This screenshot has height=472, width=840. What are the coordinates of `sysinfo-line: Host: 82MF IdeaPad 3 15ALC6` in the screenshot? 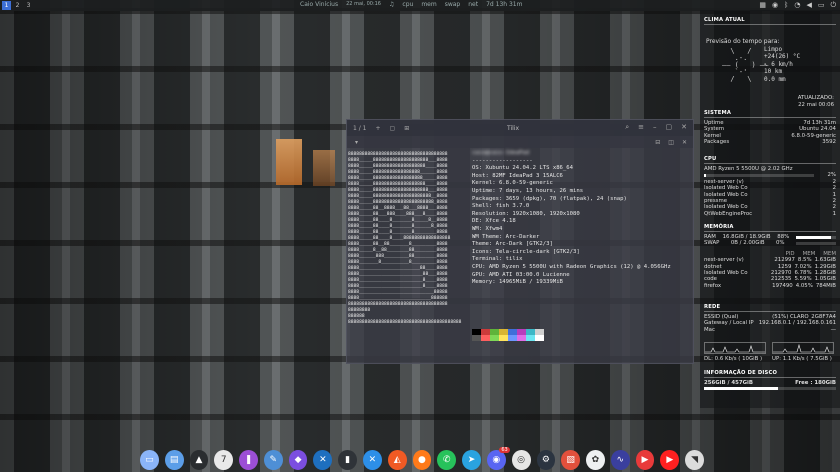 It's located at (517, 175).